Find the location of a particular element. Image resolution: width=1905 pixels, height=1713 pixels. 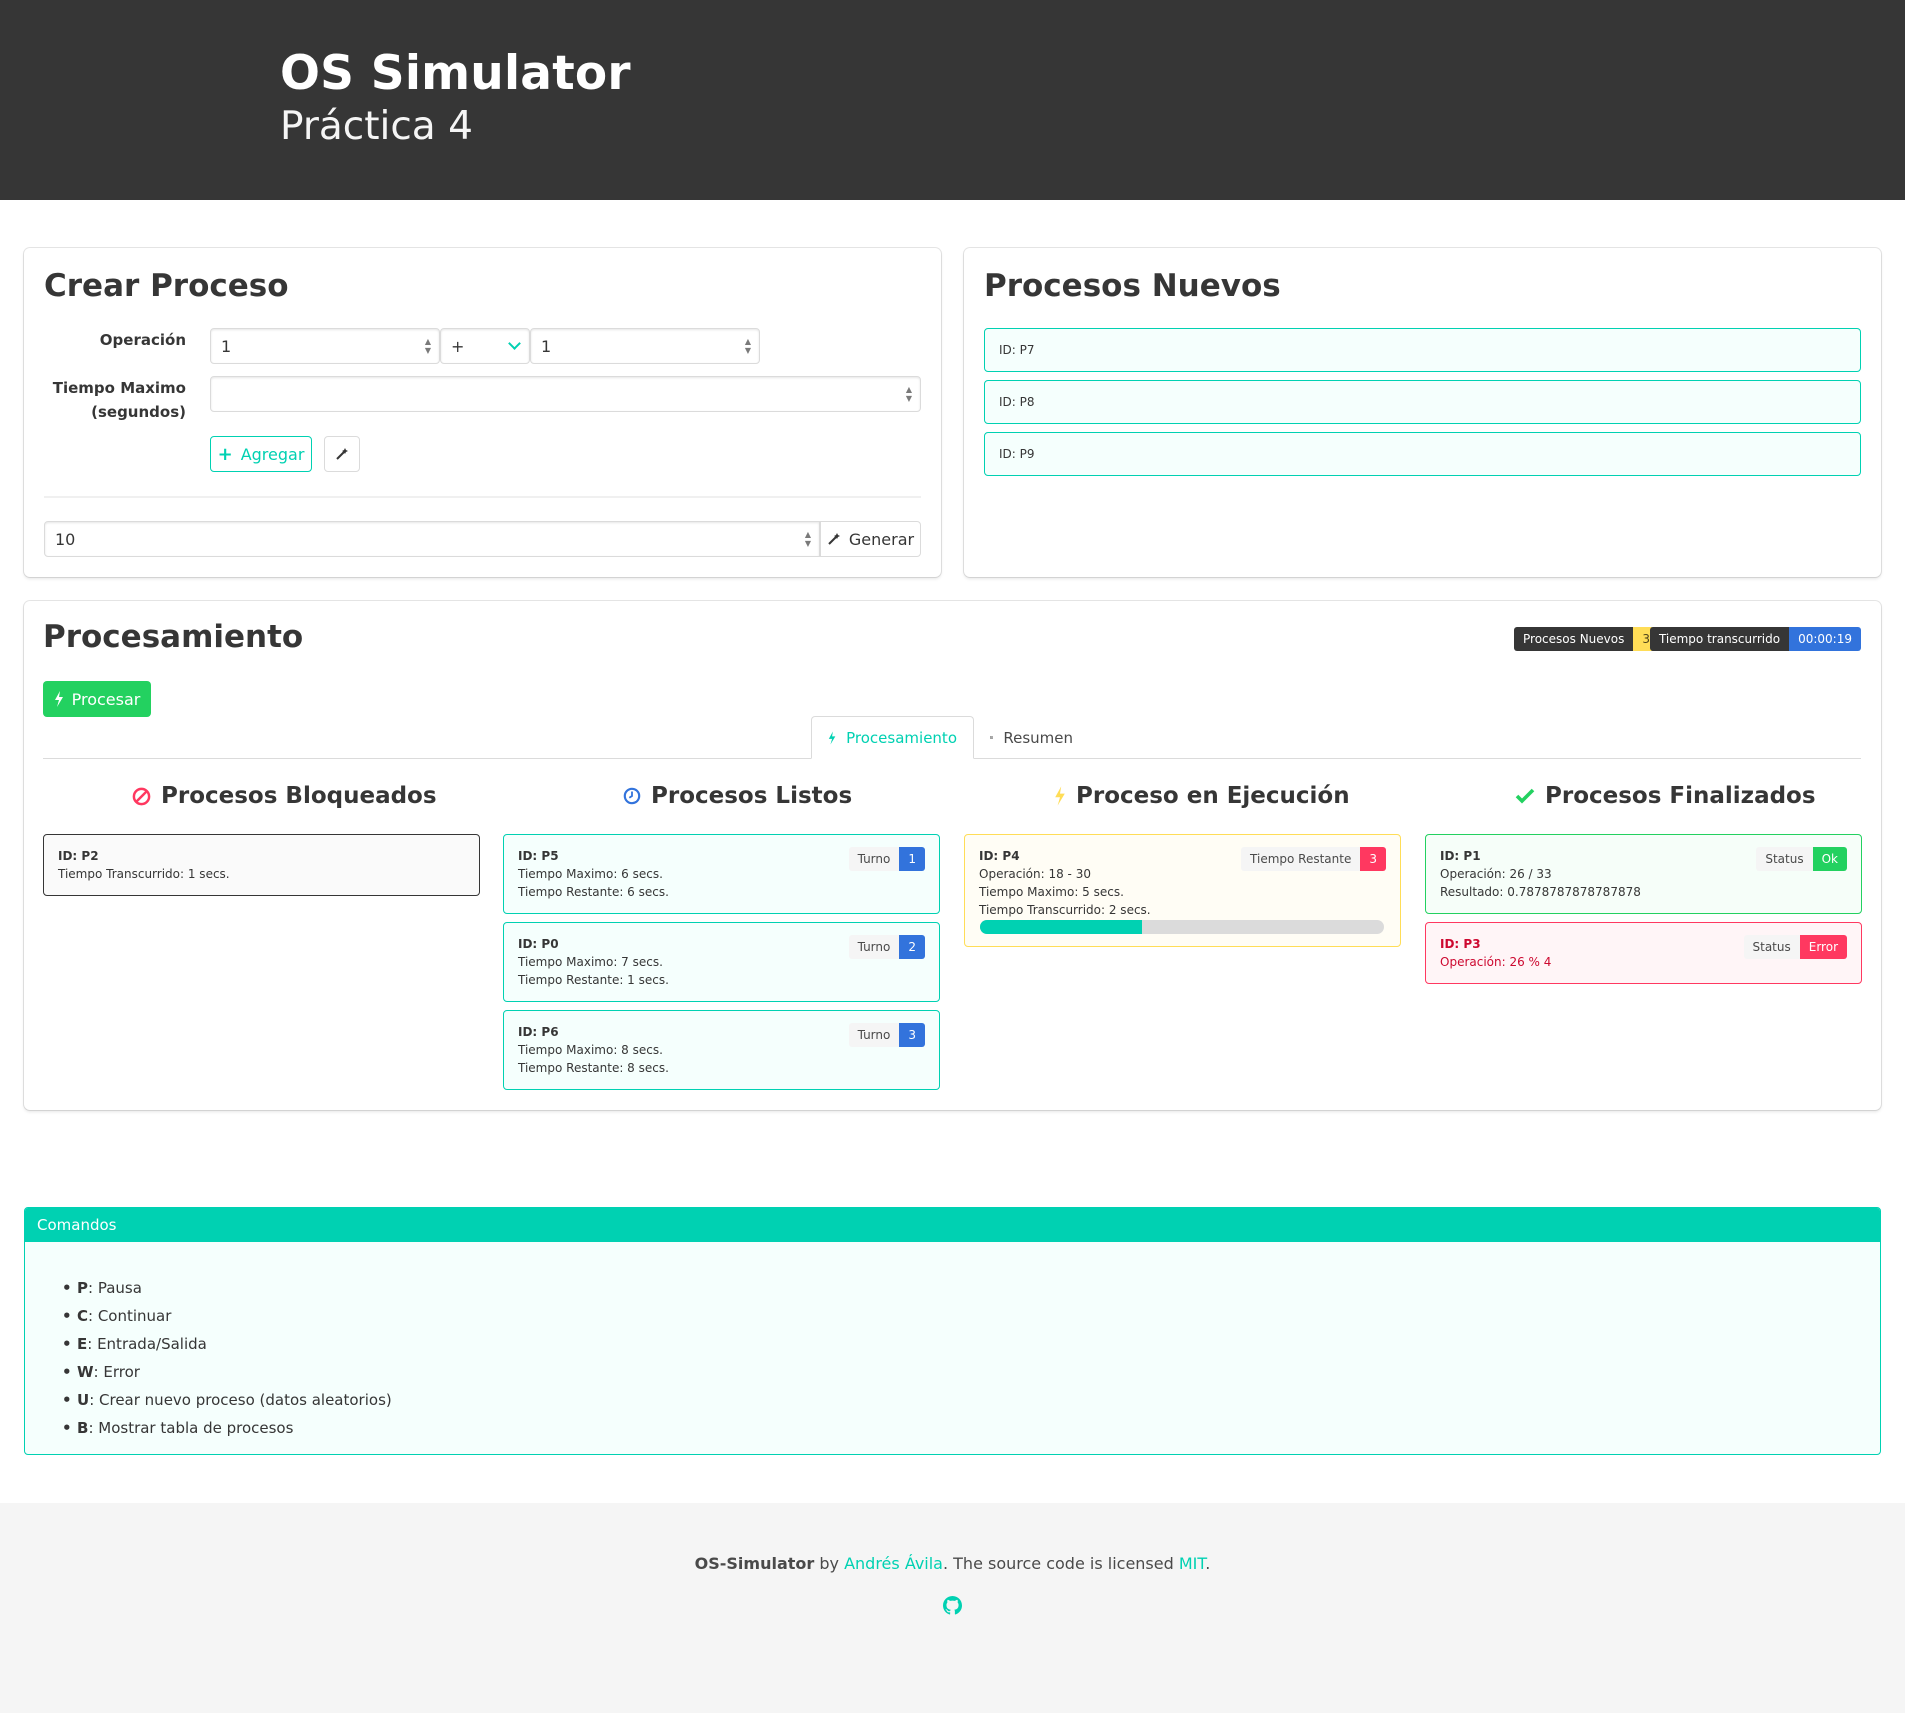

agregar-button: + Agregar is located at coordinates (261, 454).